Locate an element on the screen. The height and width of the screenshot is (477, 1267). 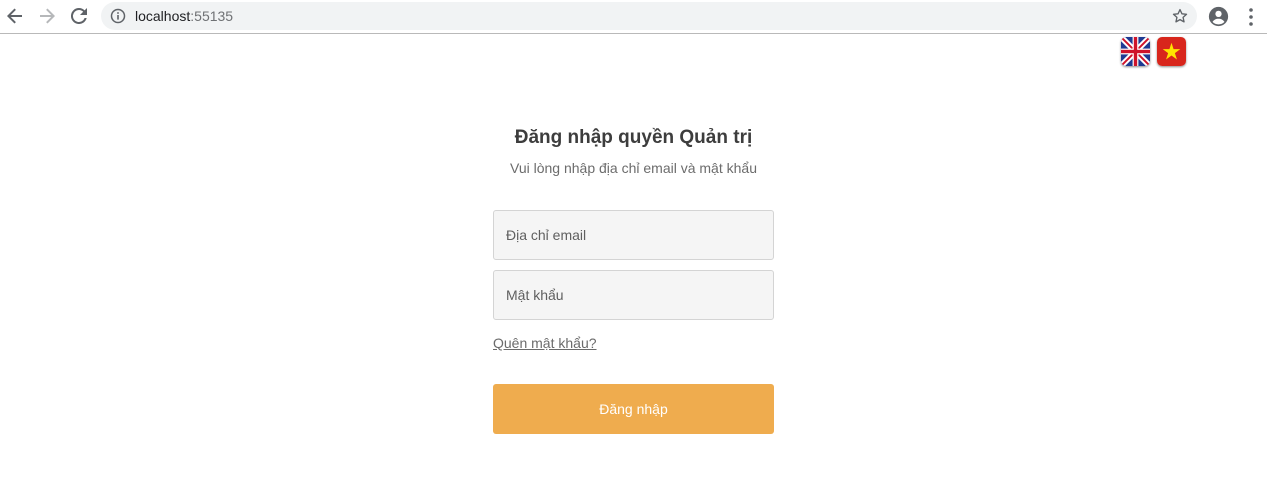
url-text: localhost:55135 is located at coordinates (184, 16).